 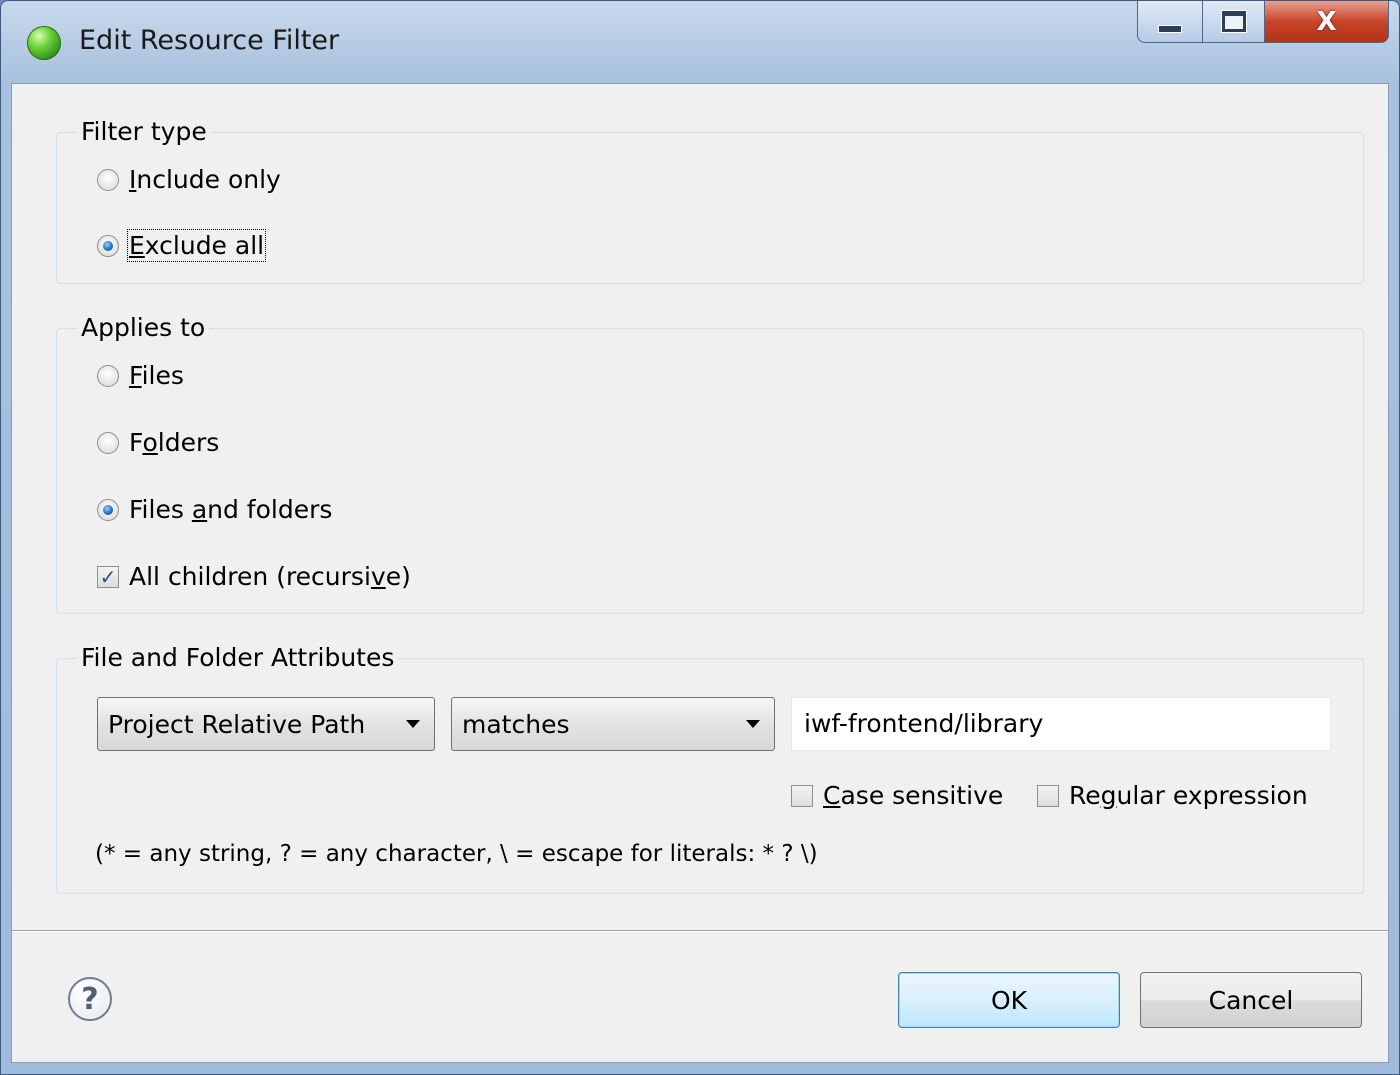 I want to click on include-only-radio: Include only, so click(x=189, y=179).